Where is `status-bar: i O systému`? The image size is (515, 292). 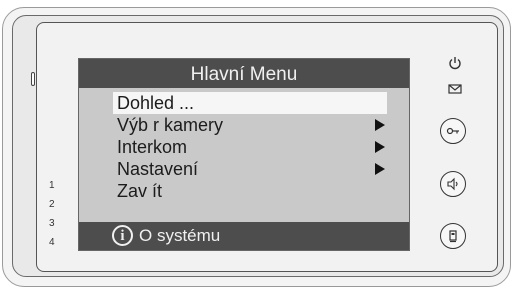 status-bar: i O systému is located at coordinates (244, 236).